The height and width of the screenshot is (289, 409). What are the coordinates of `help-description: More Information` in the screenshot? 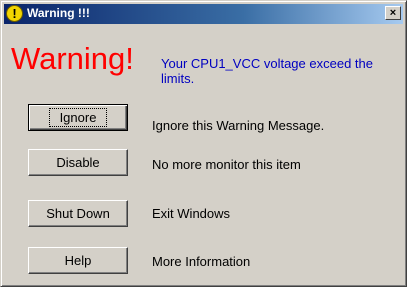 It's located at (201, 261).